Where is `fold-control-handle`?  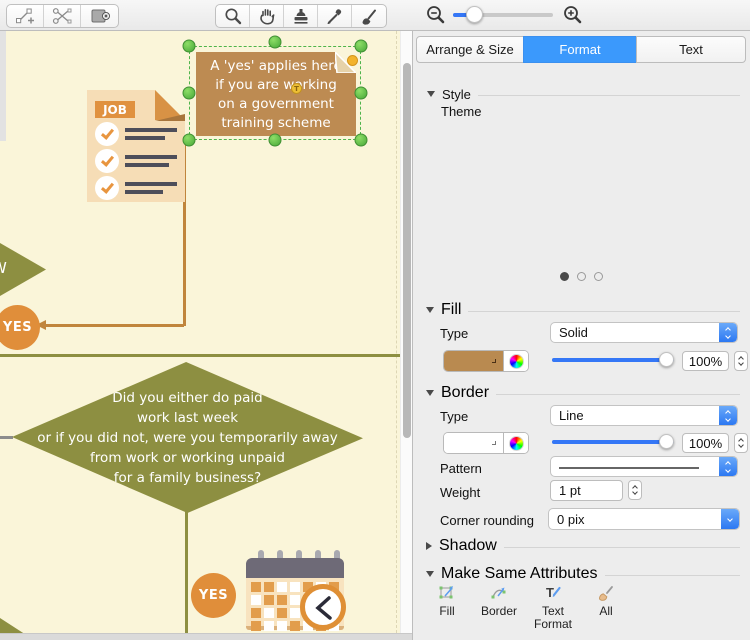 fold-control-handle is located at coordinates (352, 60).